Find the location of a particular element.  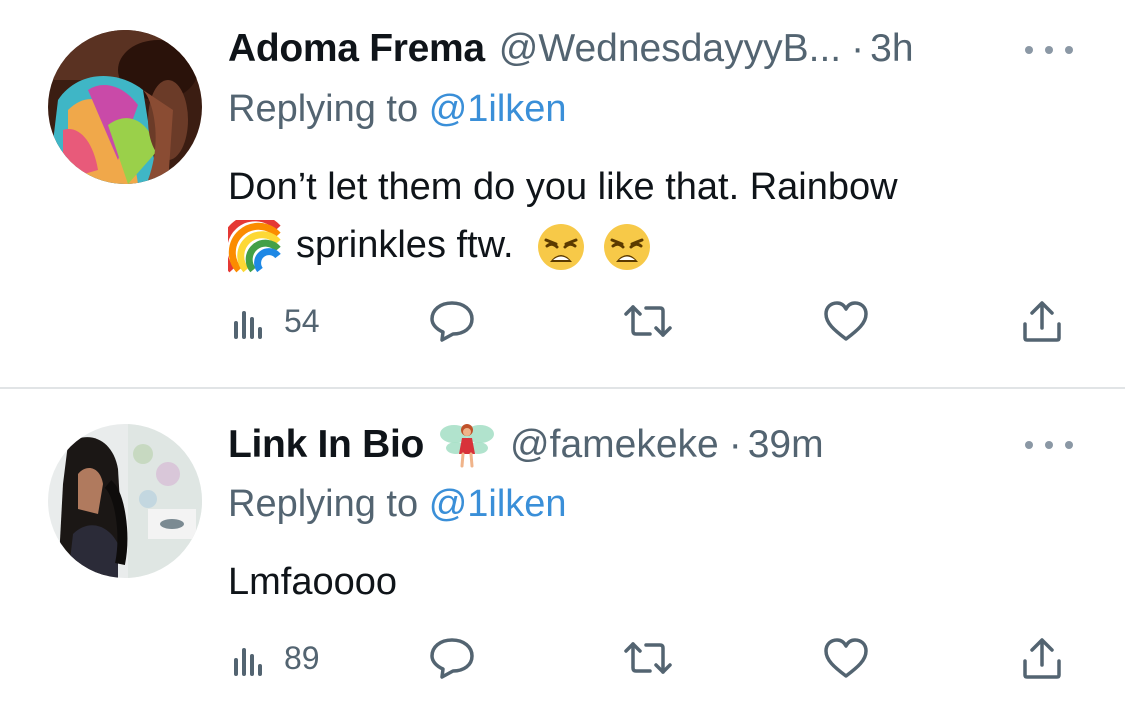

timestamp: 39m is located at coordinates (786, 445).